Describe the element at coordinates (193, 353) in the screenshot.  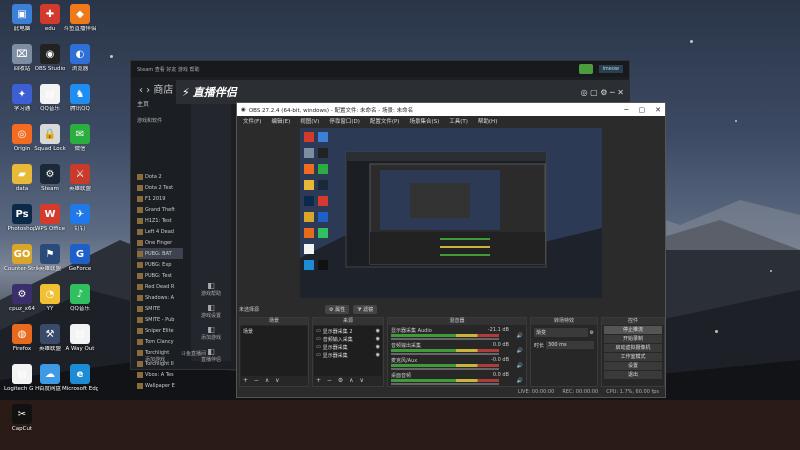
I see `live-footer-link: 斗鱼直播间` at that location.